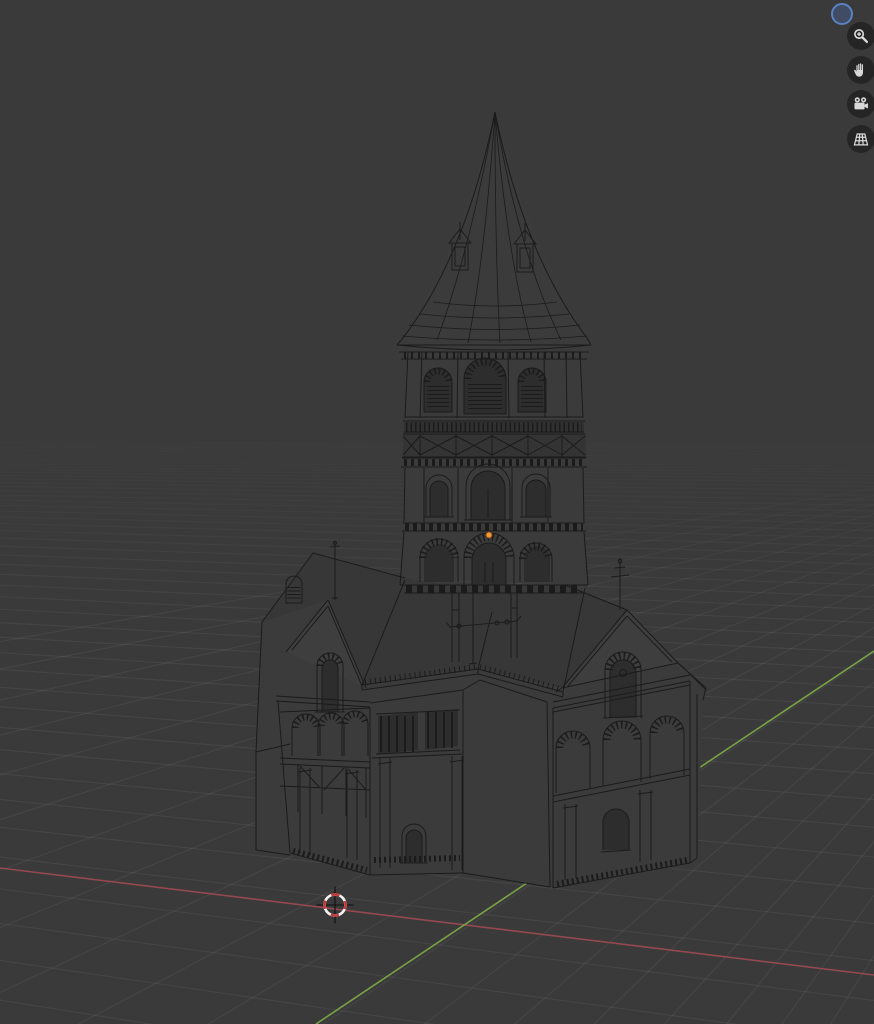 The width and height of the screenshot is (874, 1024). What do you see at coordinates (842, 14) in the screenshot?
I see `nav-gizmo-axis-ball` at bounding box center [842, 14].